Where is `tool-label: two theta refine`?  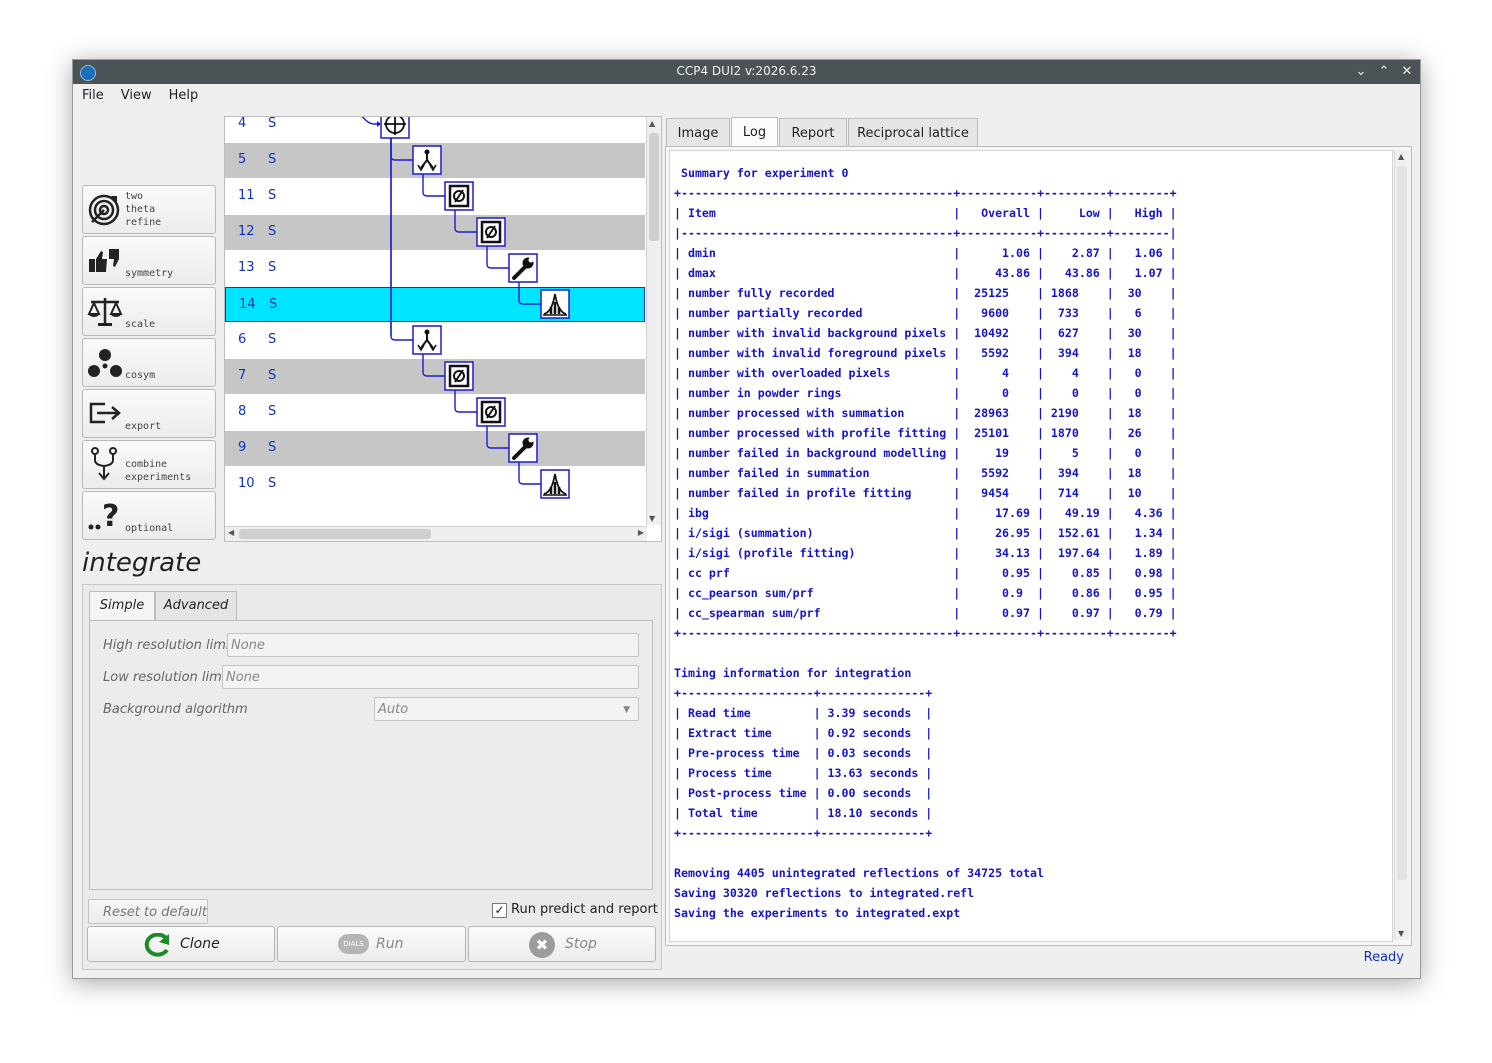 tool-label: two theta refine is located at coordinates (143, 209).